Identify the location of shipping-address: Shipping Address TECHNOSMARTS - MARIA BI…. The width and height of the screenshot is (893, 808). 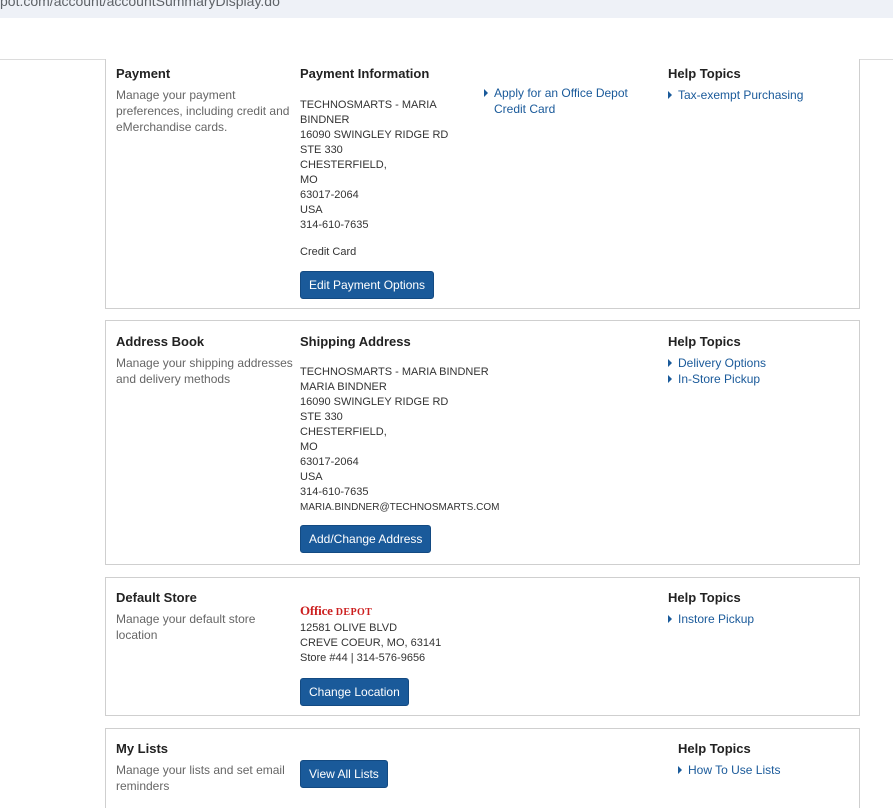
(400, 443).